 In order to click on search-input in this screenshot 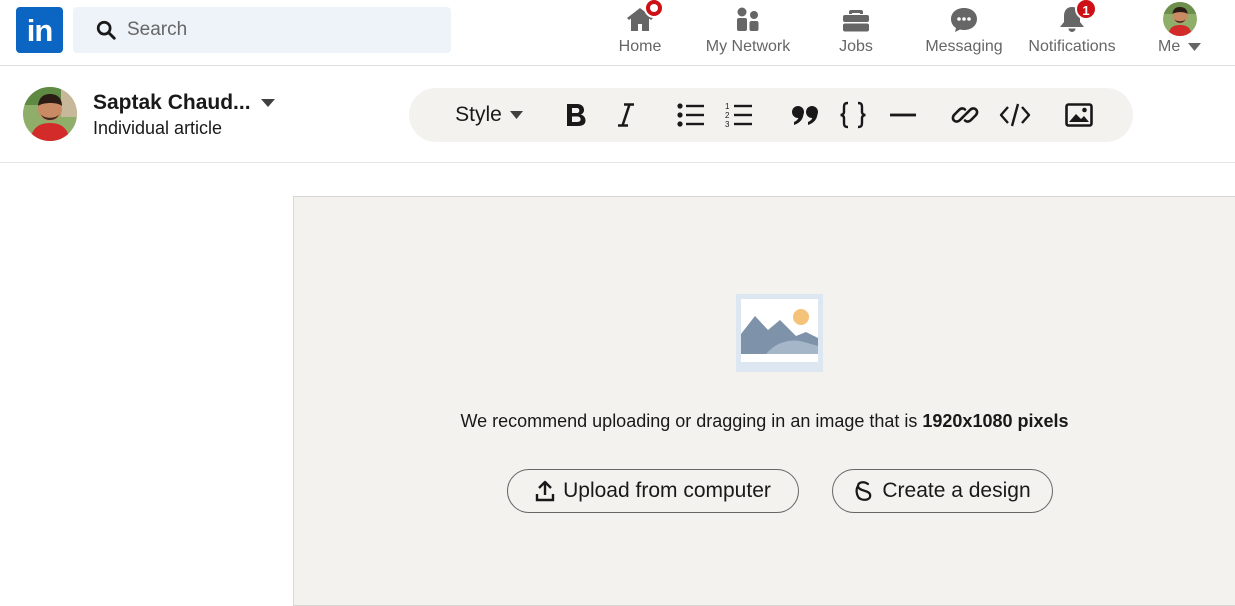, I will do `click(277, 30)`.